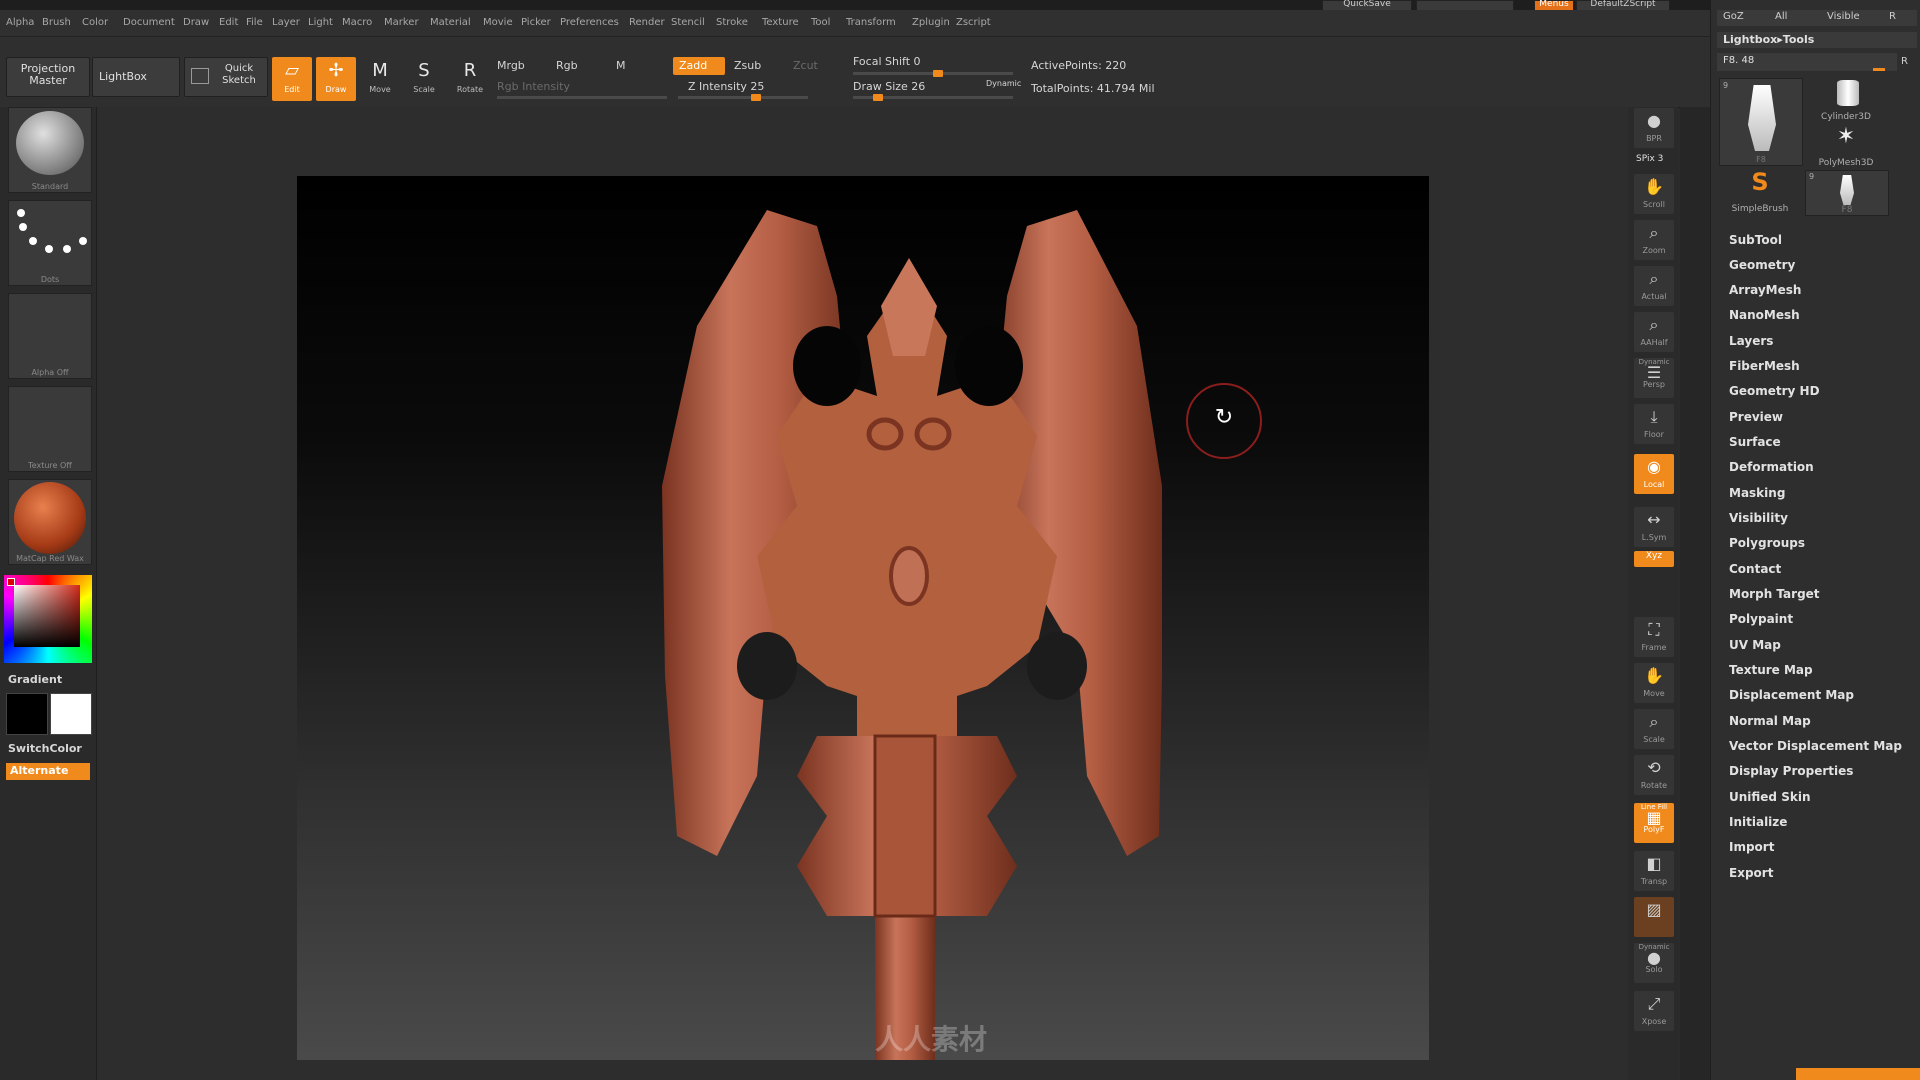 This screenshot has width=1920, height=1080. What do you see at coordinates (320, 22) in the screenshot?
I see `menu-light: Light` at bounding box center [320, 22].